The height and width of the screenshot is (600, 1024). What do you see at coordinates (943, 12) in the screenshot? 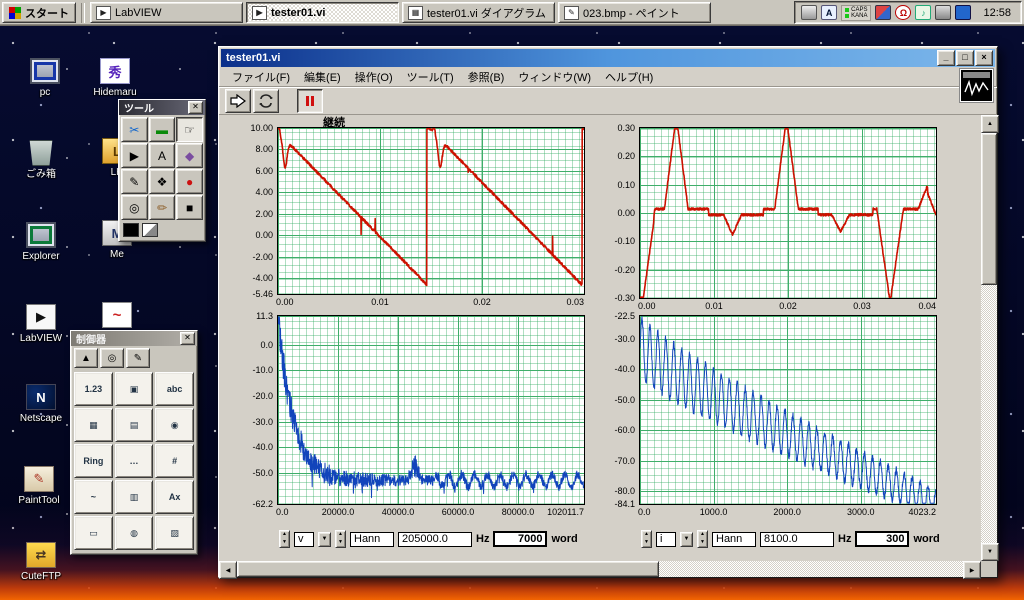
I see `display-settings-icon` at bounding box center [943, 12].